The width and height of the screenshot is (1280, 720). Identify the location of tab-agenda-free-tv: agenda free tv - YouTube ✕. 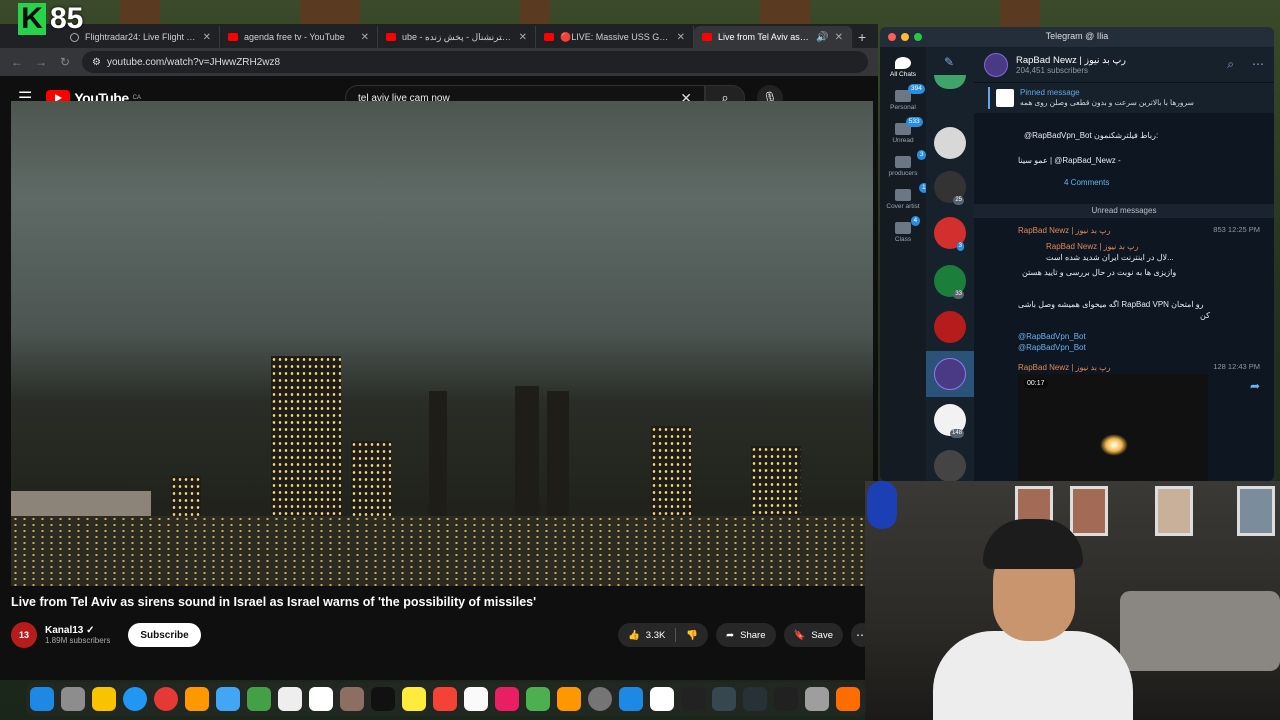
(299, 37).